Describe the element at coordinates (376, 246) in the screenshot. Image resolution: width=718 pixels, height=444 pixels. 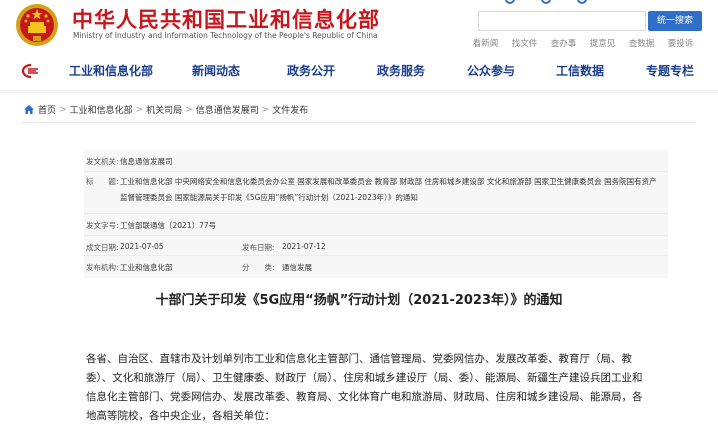
I see `meta-row-dates: 成文日期: 2021-07-05 发布日期: 2021-07-12` at that location.